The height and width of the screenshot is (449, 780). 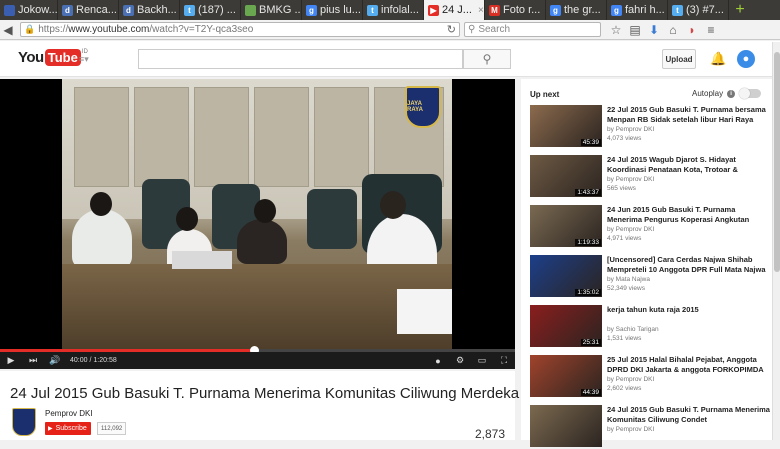 What do you see at coordinates (11, 360) in the screenshot?
I see `play-icon: ▶` at bounding box center [11, 360].